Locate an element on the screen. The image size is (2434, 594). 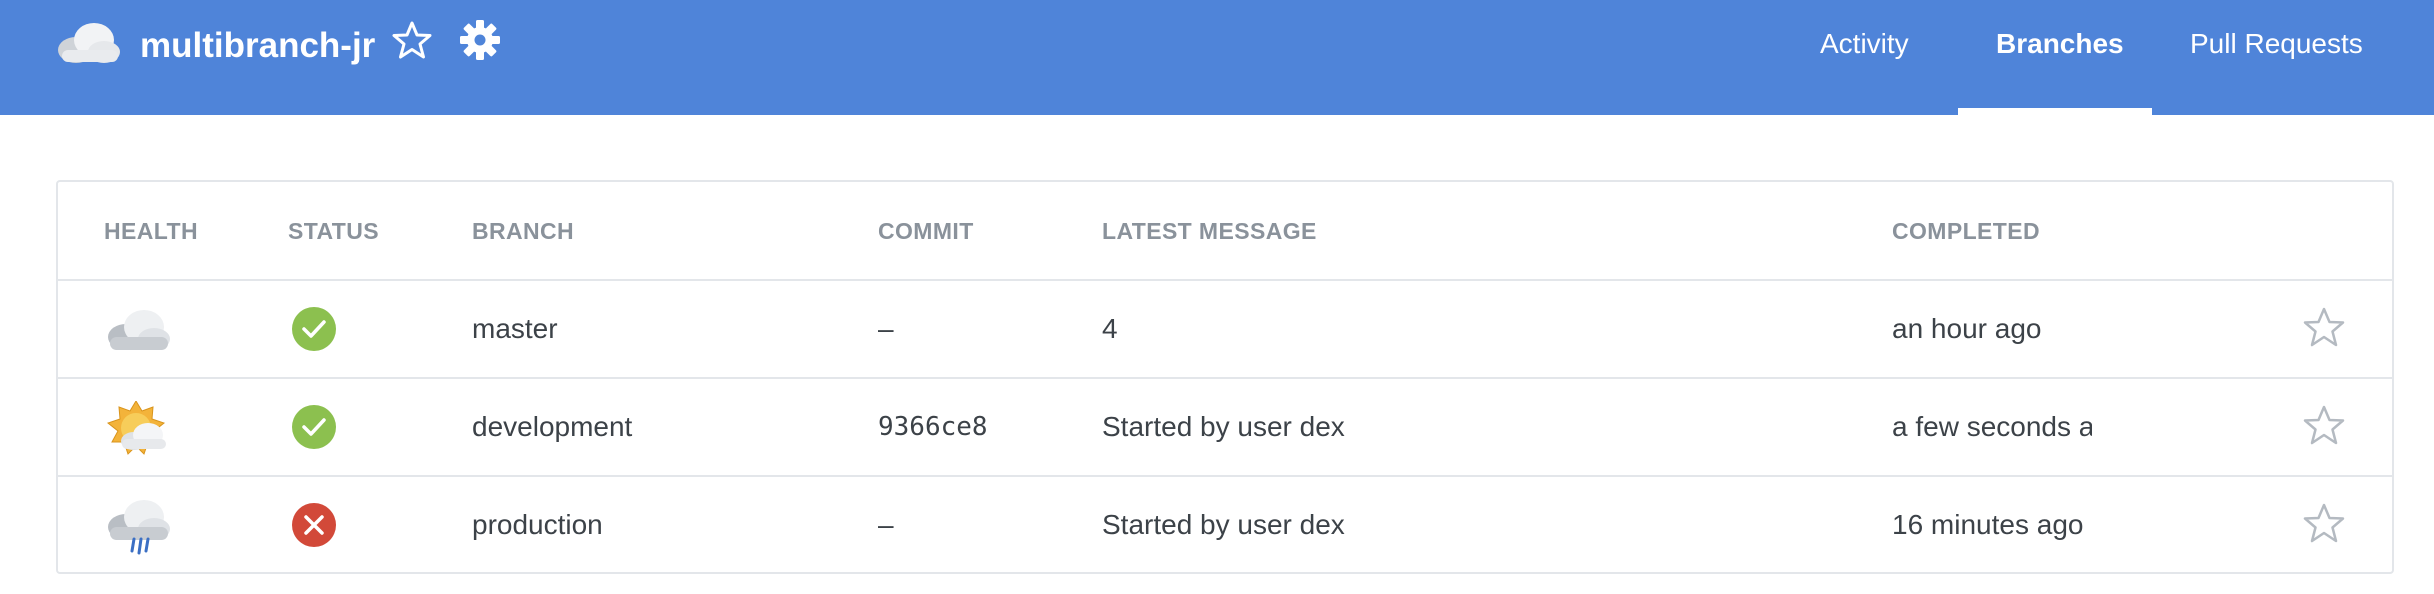
completed-time: a few seconds ago is located at coordinates (1992, 426).